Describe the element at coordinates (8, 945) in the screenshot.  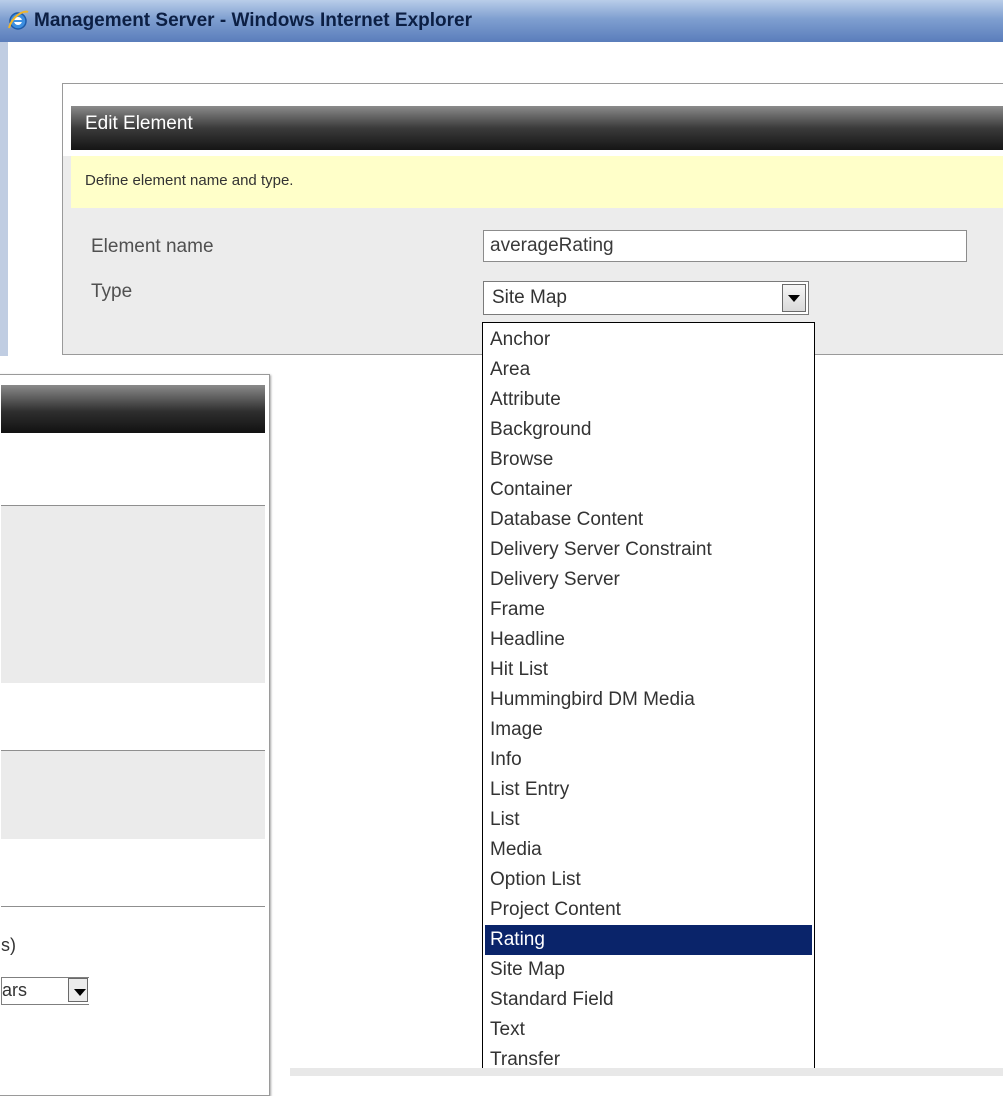
I see `background-partial-text: s)` at that location.